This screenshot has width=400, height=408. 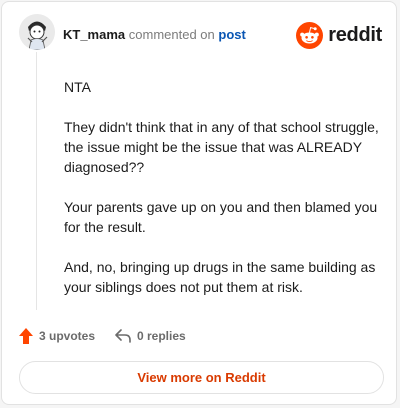 I want to click on upvote-button: 3 upvotes, so click(x=57, y=336).